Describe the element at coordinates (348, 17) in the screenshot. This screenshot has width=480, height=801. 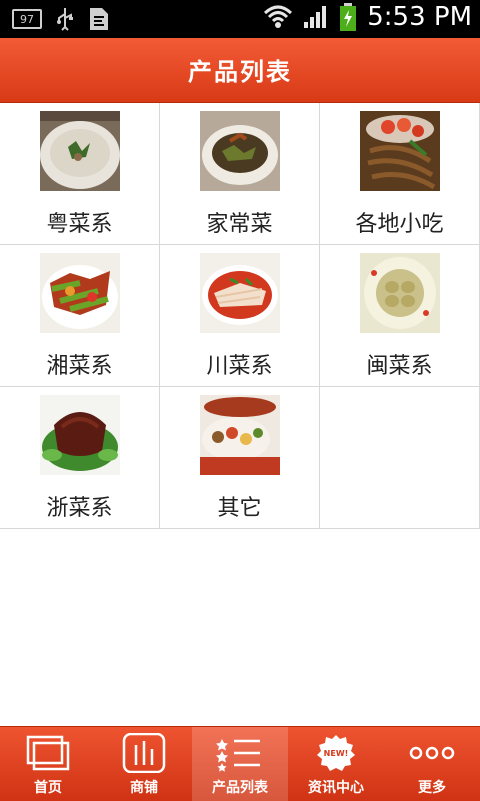
I see `battery-icon` at that location.